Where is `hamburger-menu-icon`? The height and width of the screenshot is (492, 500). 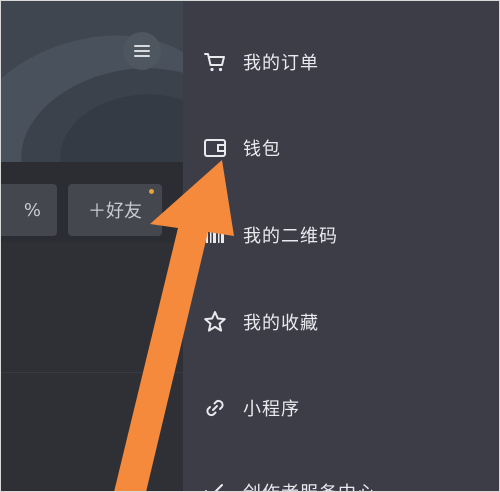 hamburger-menu-icon is located at coordinates (142, 51).